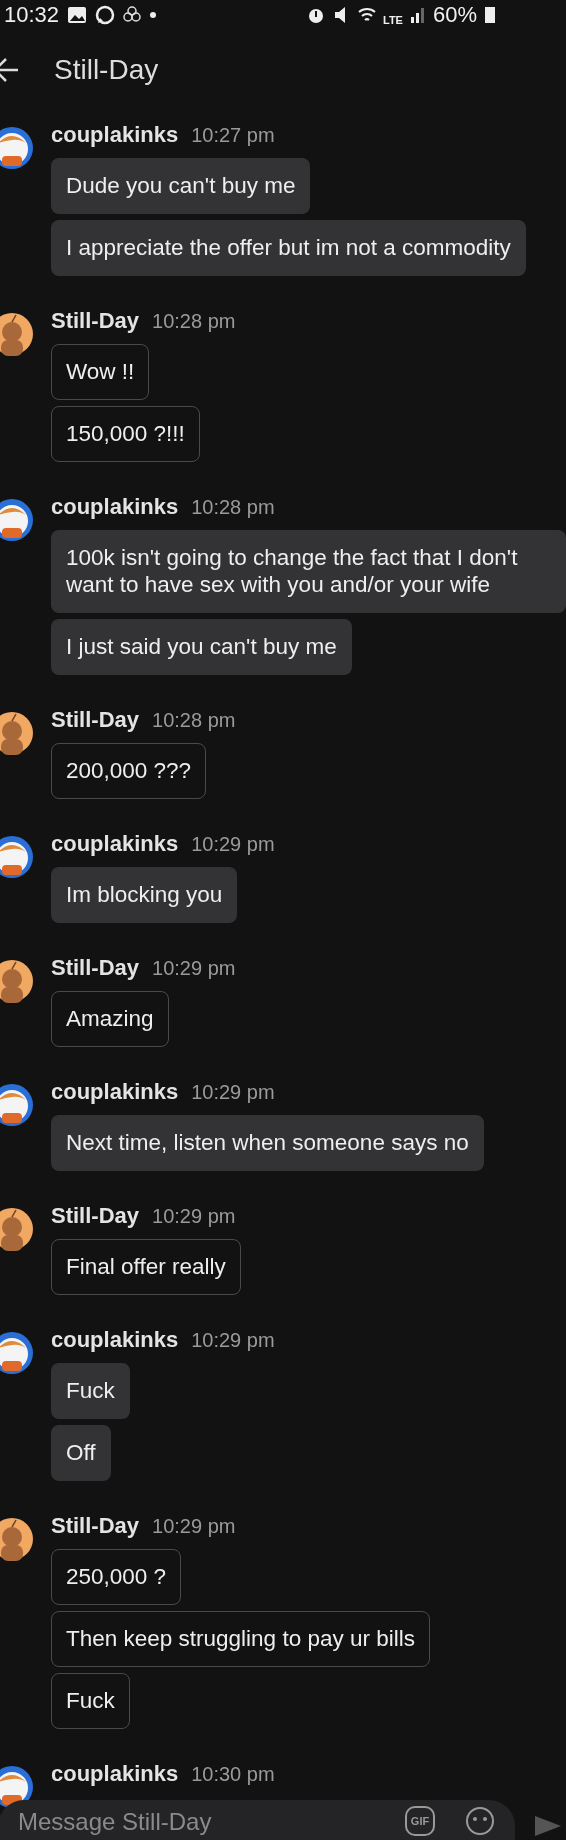 Image resolution: width=566 pixels, height=1840 pixels. I want to click on message-bubble: I appreciate the offer but im not a commodity, so click(288, 248).